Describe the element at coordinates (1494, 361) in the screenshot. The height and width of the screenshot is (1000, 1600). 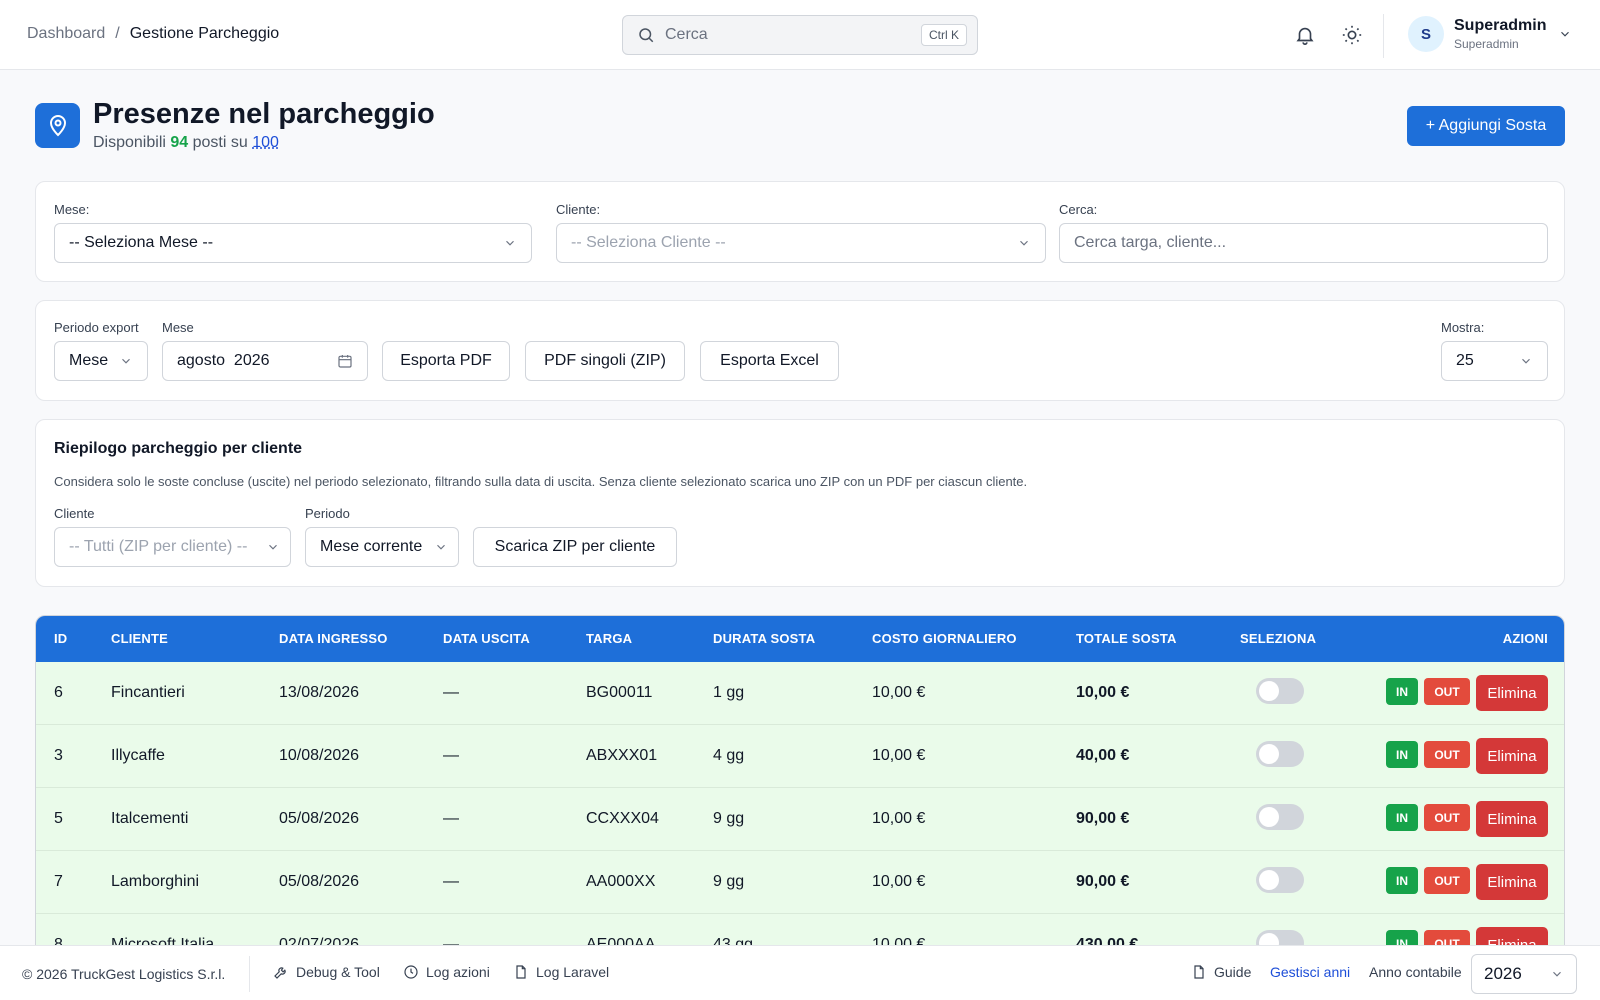
I see `page-size-select: 25` at that location.